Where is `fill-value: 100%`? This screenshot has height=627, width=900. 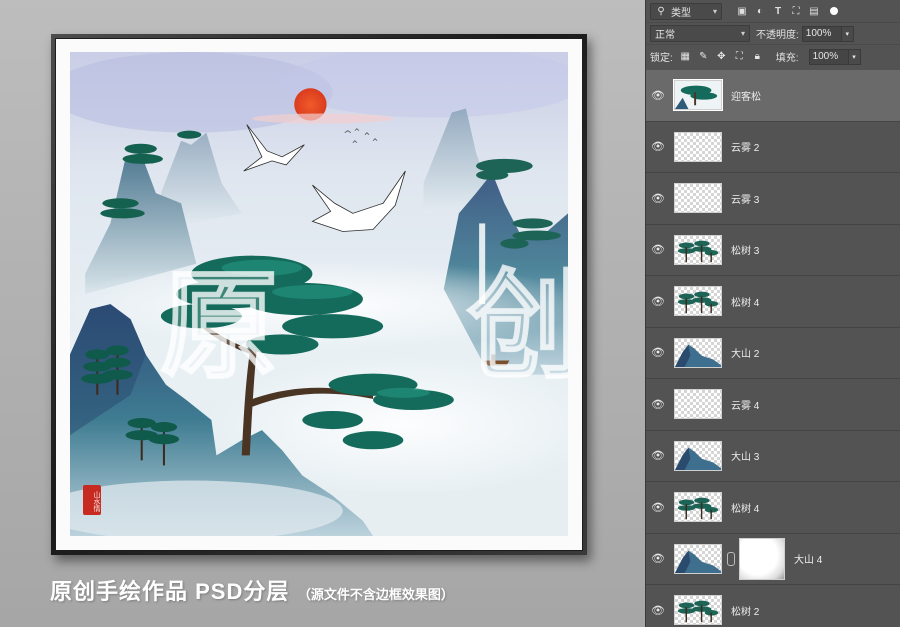 fill-value: 100% is located at coordinates (825, 56).